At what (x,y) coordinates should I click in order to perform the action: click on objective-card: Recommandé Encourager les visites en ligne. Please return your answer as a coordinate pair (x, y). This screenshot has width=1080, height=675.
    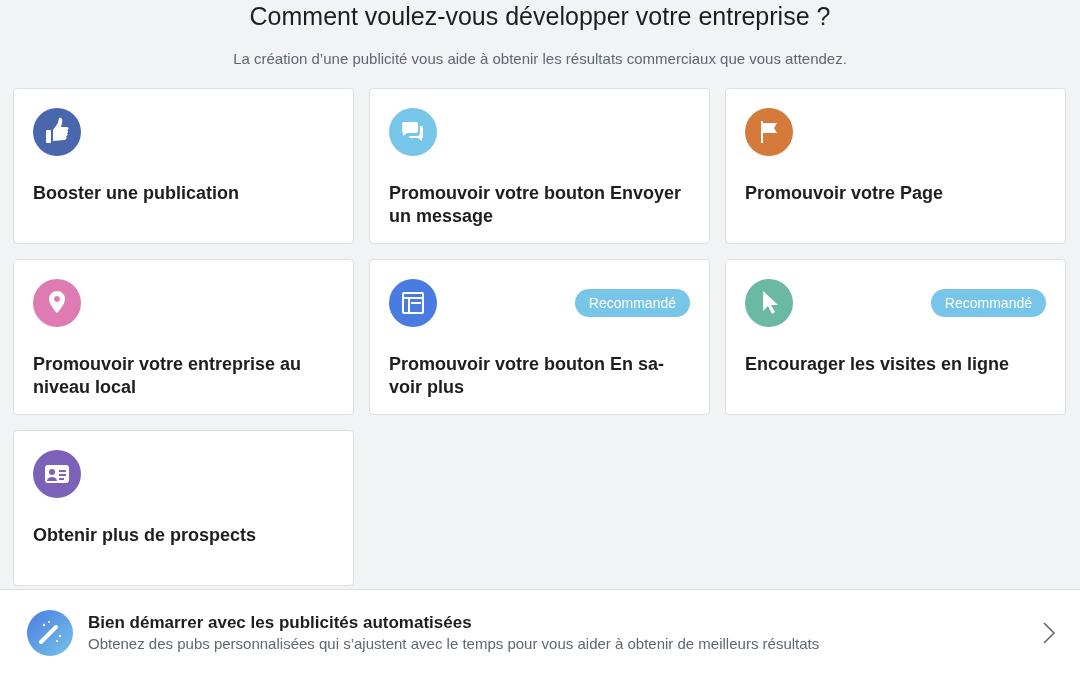
    Looking at the image, I should click on (895, 337).